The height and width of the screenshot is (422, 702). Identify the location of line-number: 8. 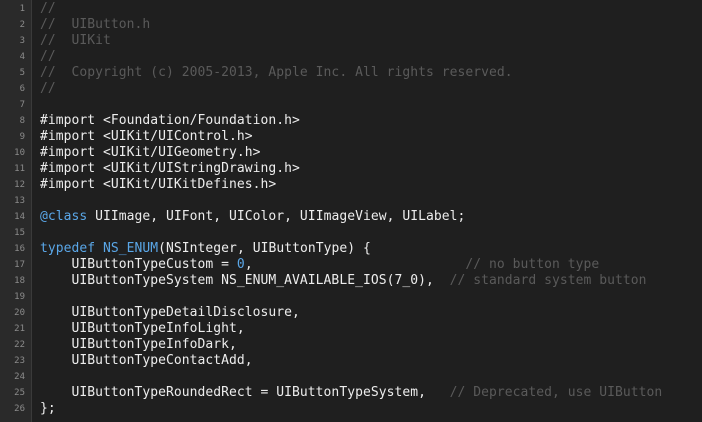
(22, 121).